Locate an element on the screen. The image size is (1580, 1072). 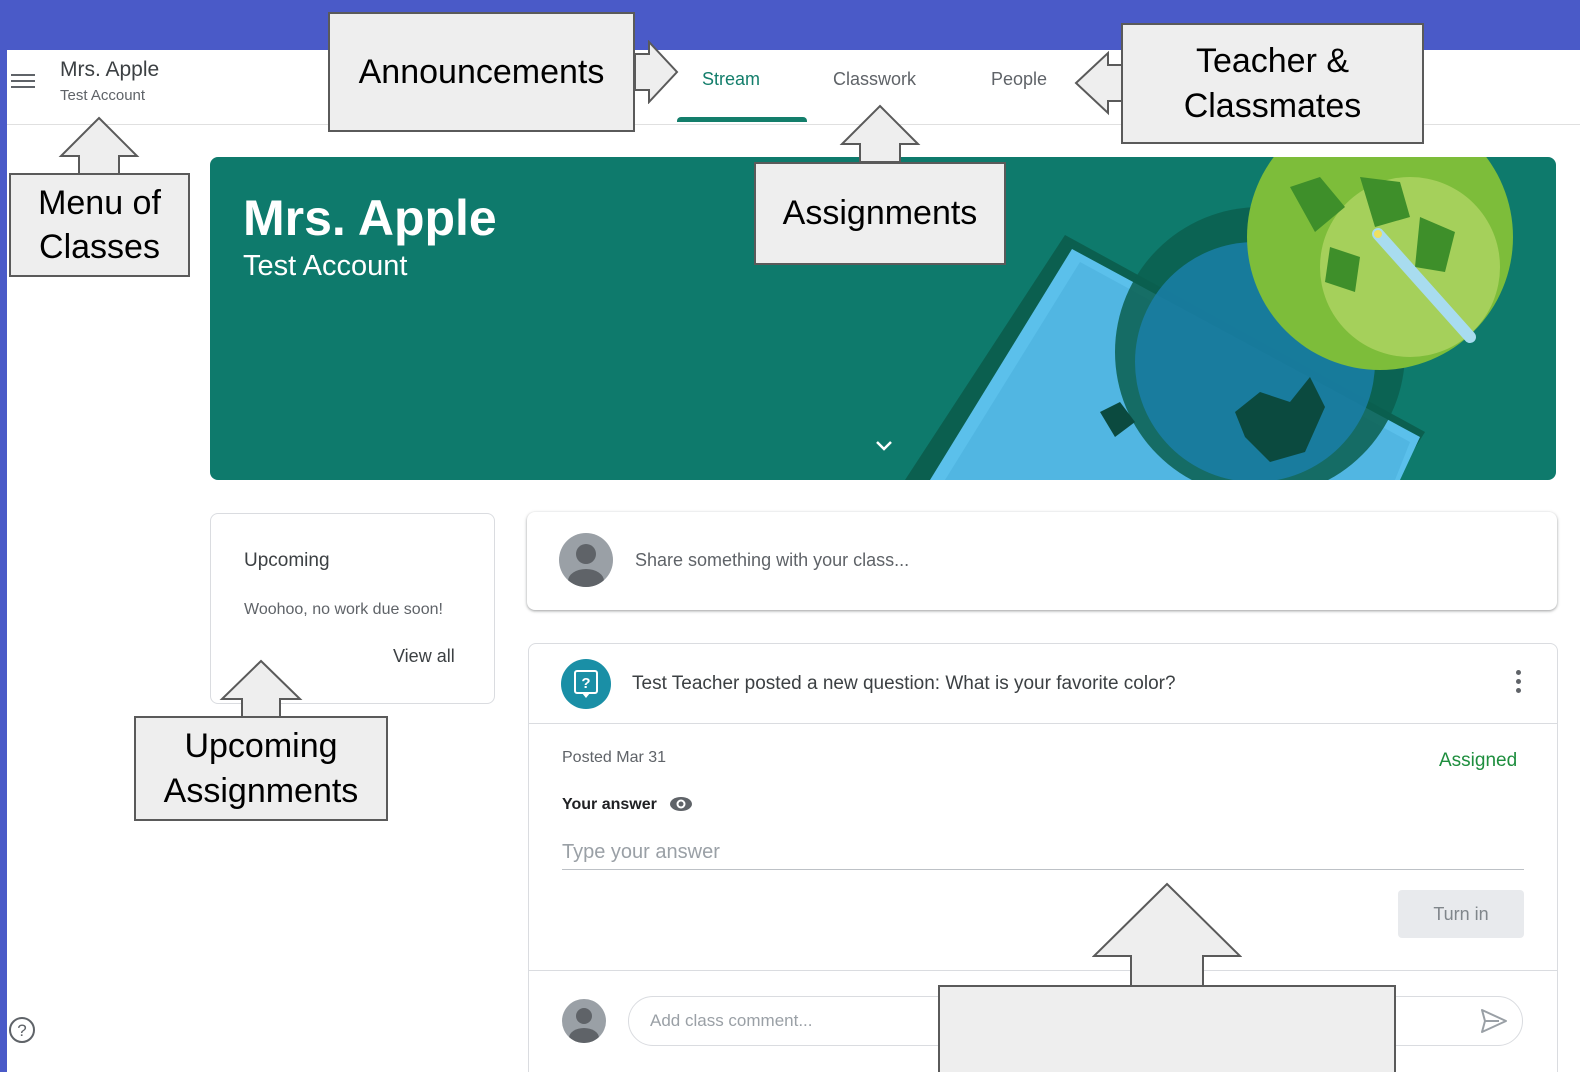
tab-classwork: Classwork is located at coordinates (874, 79).